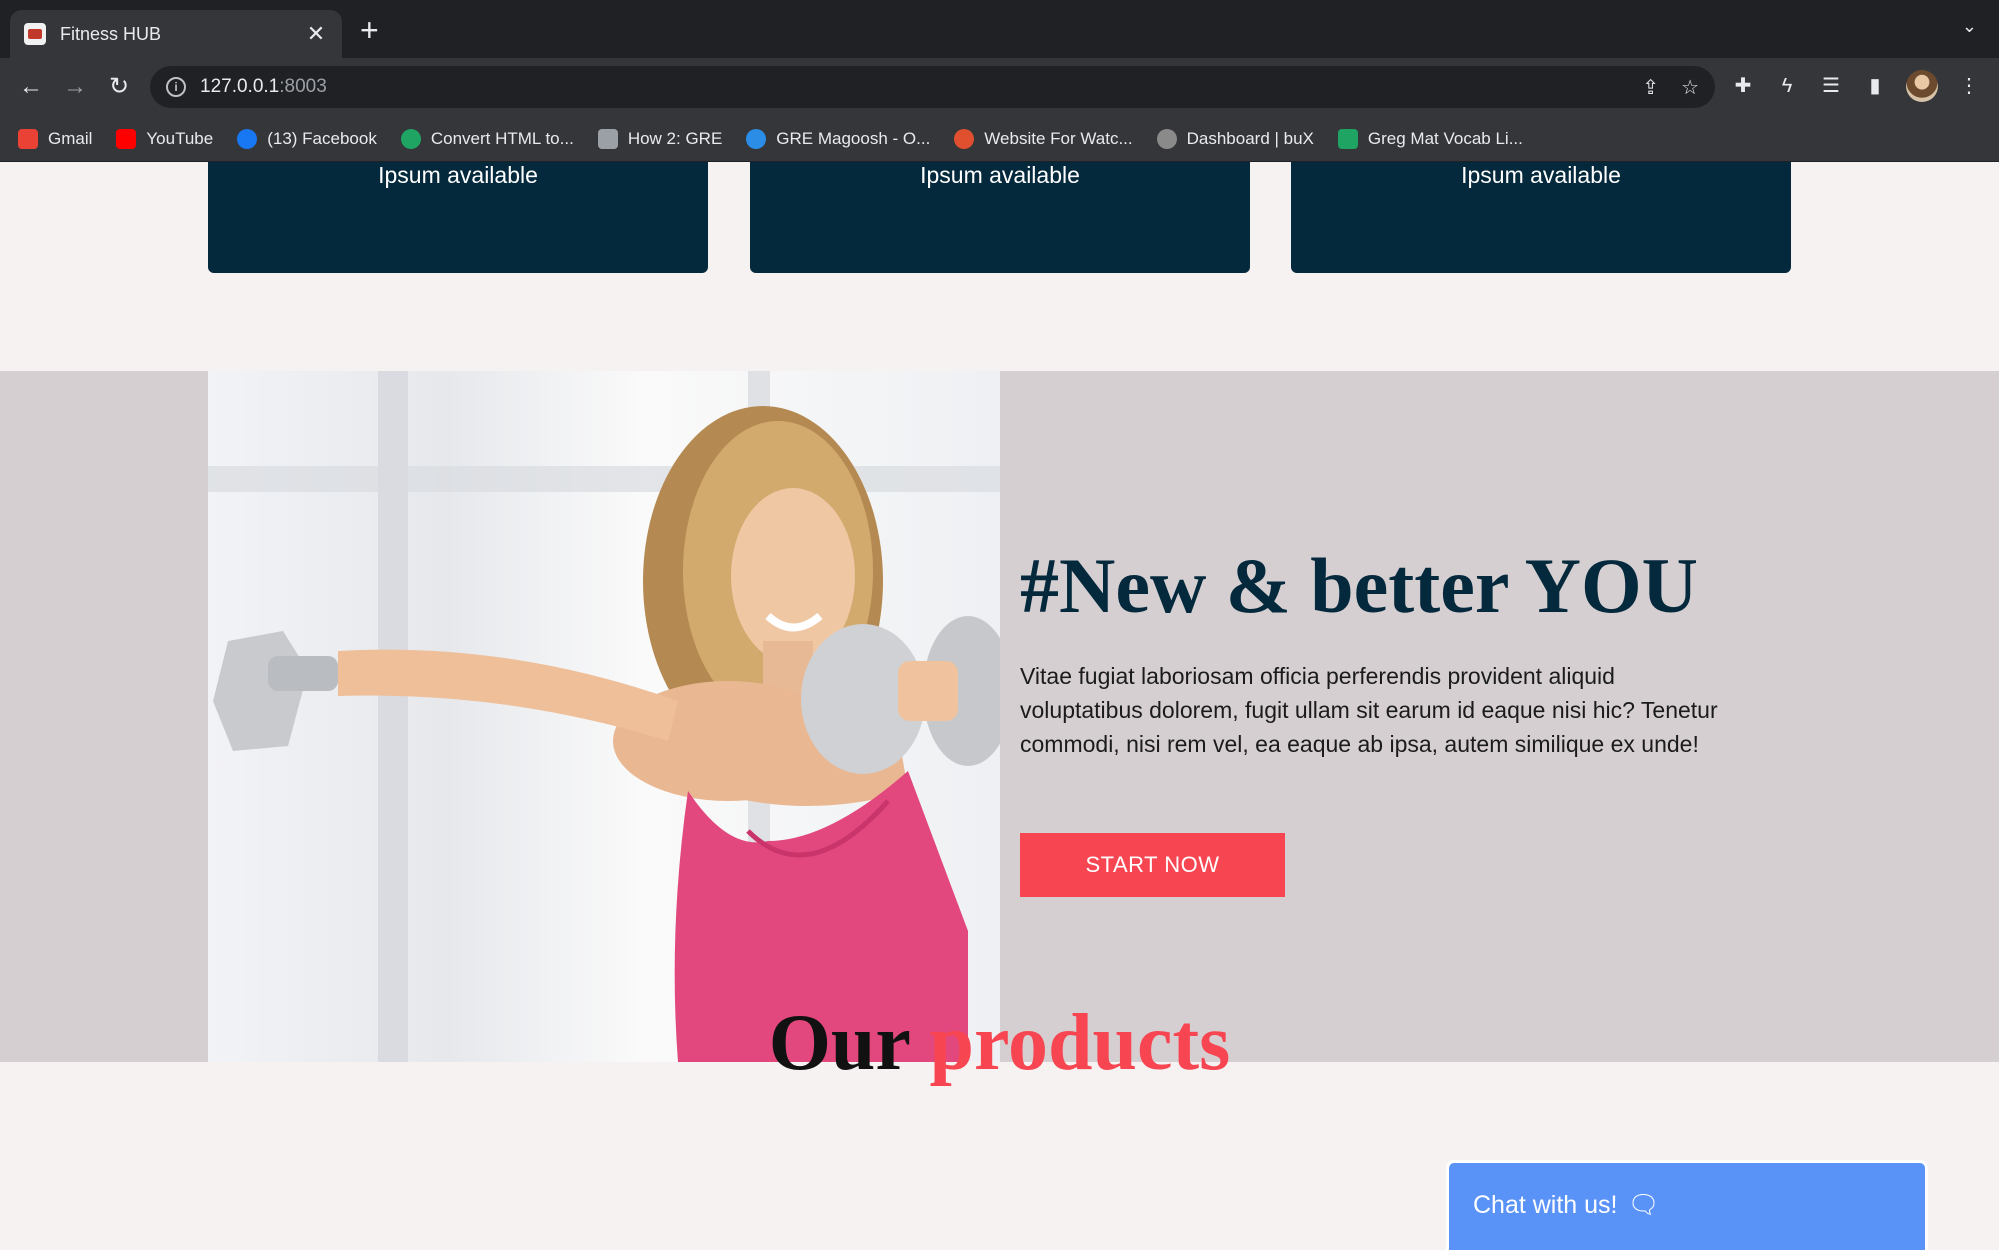  I want to click on url-host: 127.0.0.1, so click(240, 86).